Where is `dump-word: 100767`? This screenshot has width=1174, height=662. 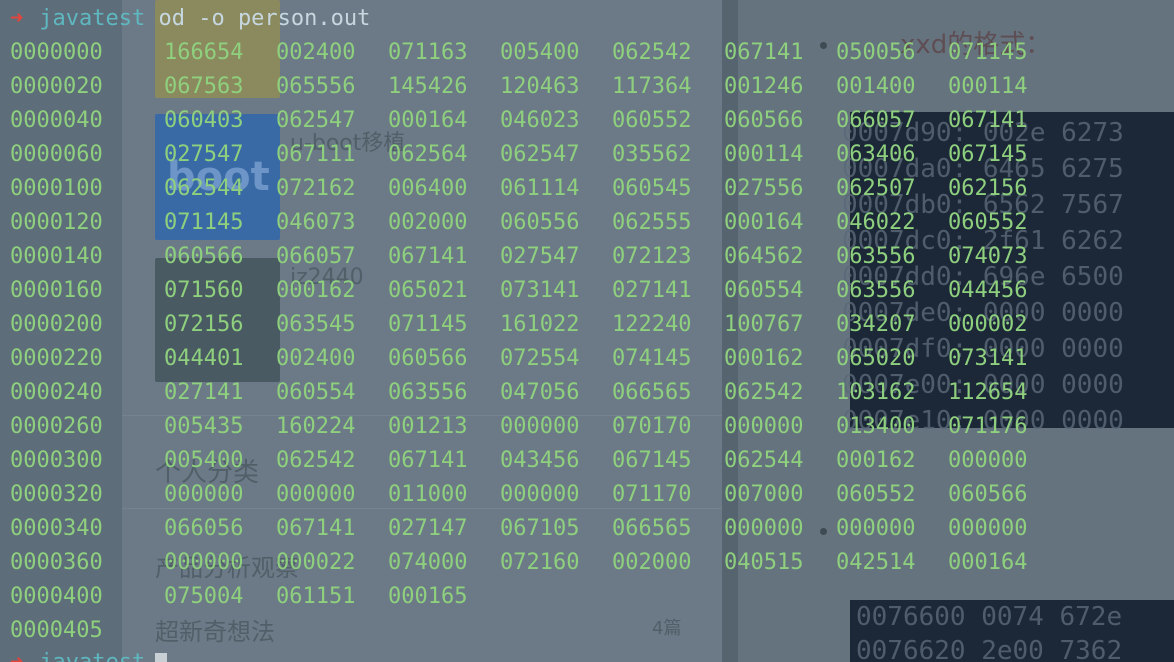 dump-word: 100767 is located at coordinates (764, 324).